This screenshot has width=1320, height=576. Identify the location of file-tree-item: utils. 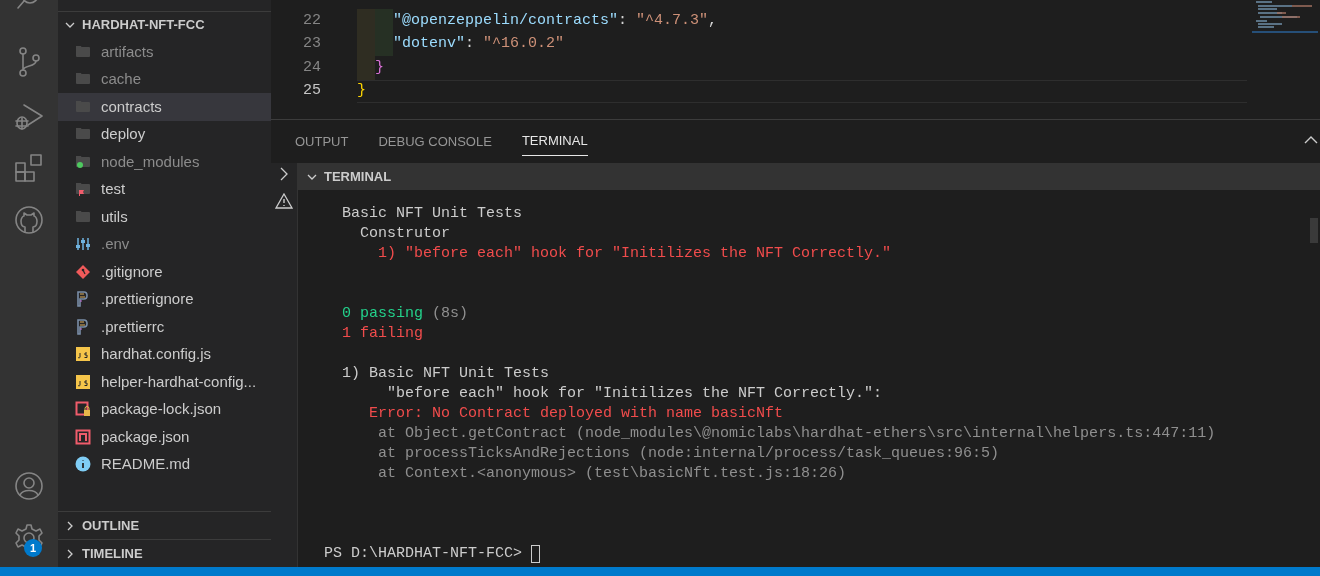
(164, 217).